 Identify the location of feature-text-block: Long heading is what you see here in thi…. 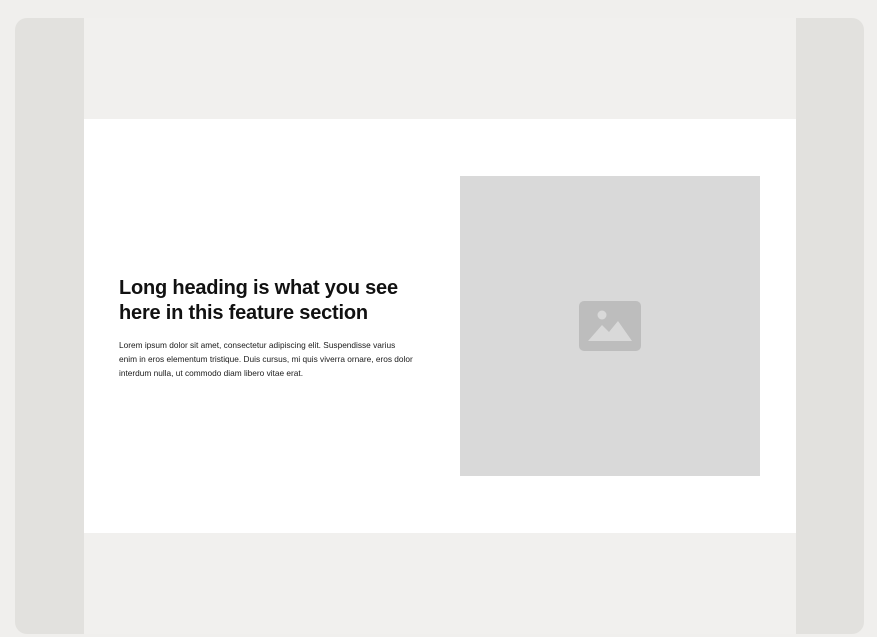
(267, 328).